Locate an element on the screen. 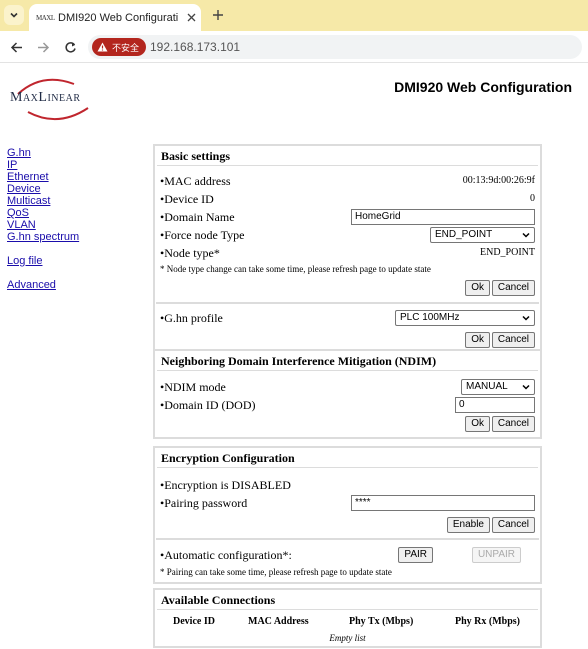 This screenshot has width=588, height=649. tab-title: DMI920 Web Configuration - is located at coordinates (118, 17).